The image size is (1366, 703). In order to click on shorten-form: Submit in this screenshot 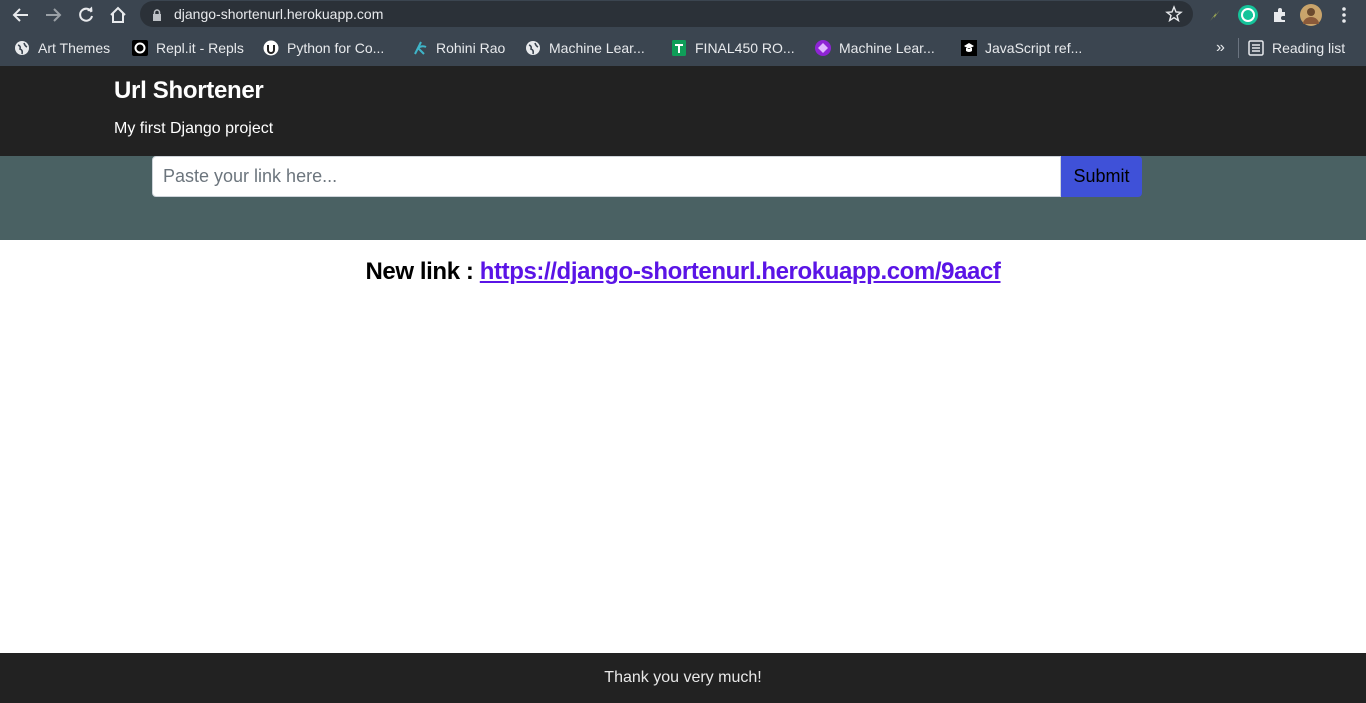, I will do `click(683, 198)`.